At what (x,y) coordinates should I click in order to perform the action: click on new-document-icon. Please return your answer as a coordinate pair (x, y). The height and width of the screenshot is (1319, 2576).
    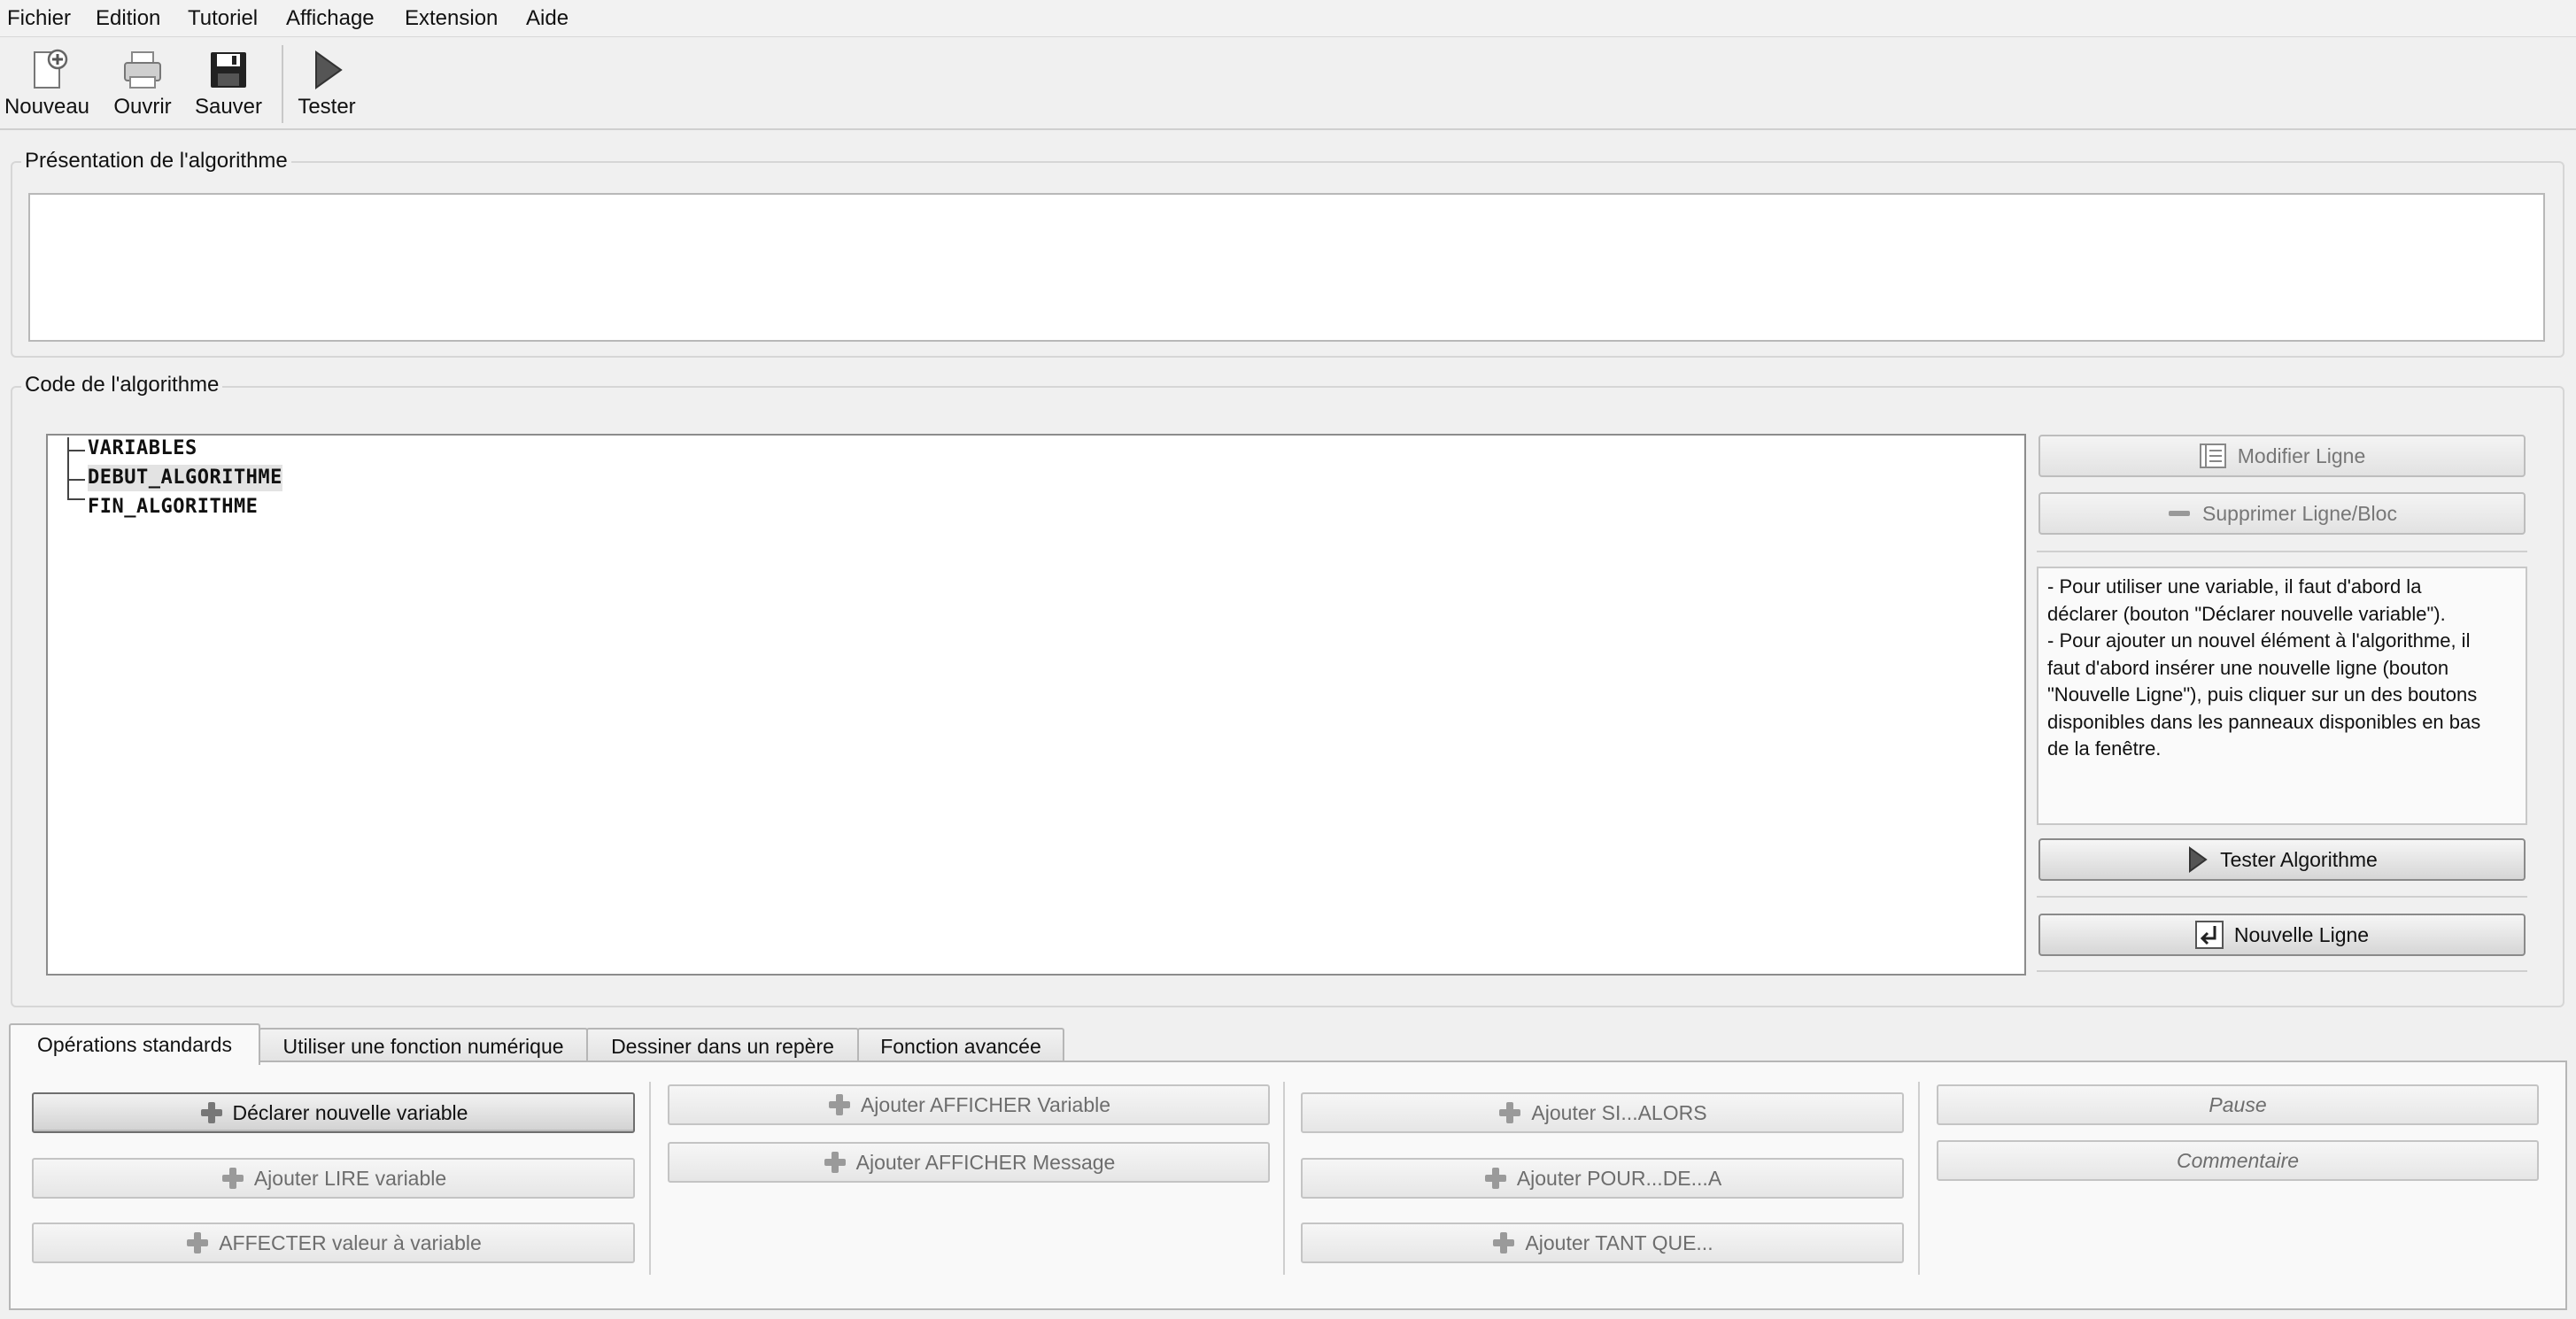
    Looking at the image, I should click on (51, 69).